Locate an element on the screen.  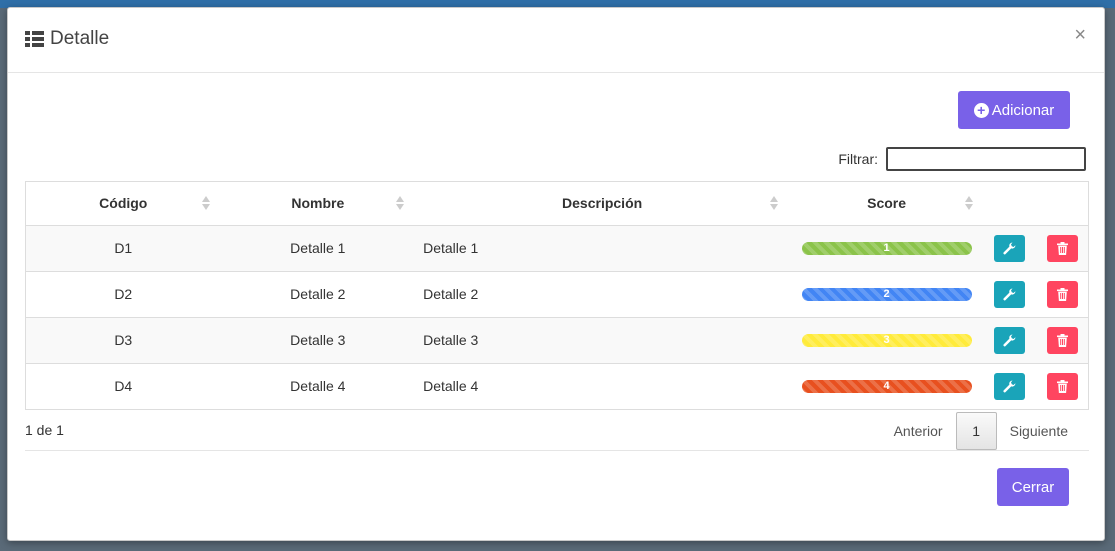
cell-name: Detalle 3 is located at coordinates (318, 339).